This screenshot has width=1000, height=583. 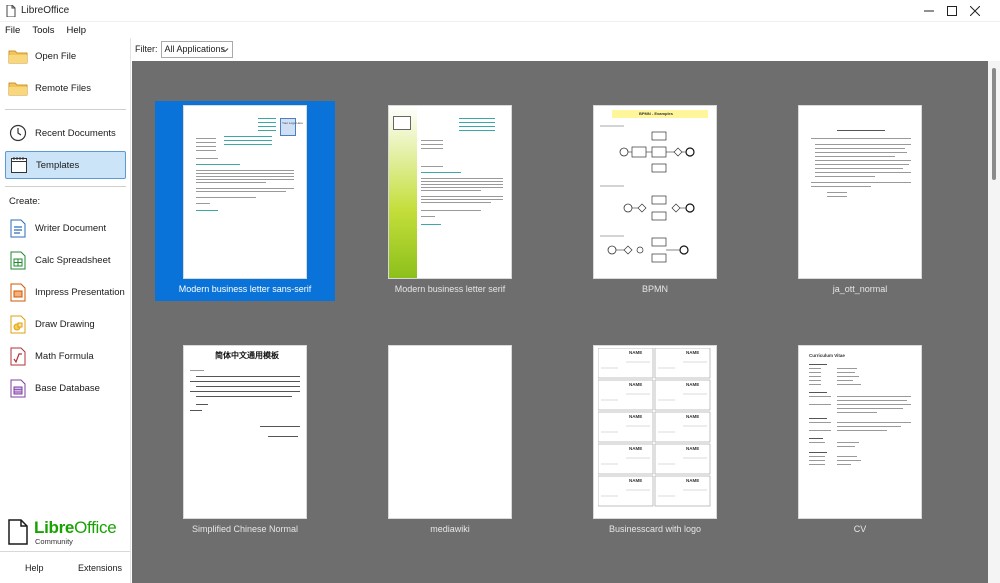 I want to click on filter-selected-value: All Applications, so click(x=195, y=49).